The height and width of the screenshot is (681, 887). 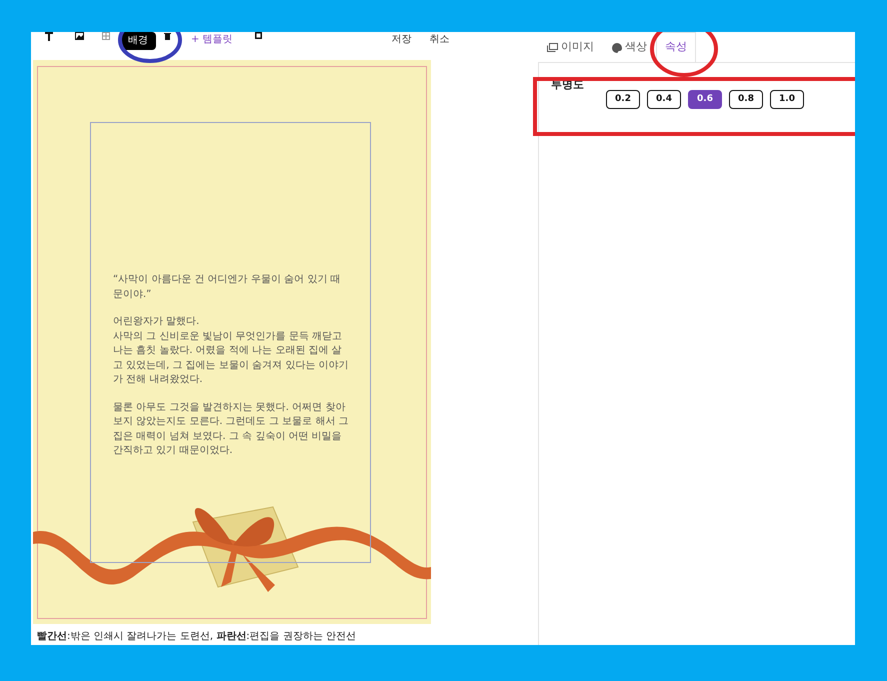 What do you see at coordinates (197, 637) in the screenshot?
I see `guide-legend-text: 빨간선:밖은 인쇄시 잘려나가는 도련선, 파란선:편집을 권장하는 안전선` at bounding box center [197, 637].